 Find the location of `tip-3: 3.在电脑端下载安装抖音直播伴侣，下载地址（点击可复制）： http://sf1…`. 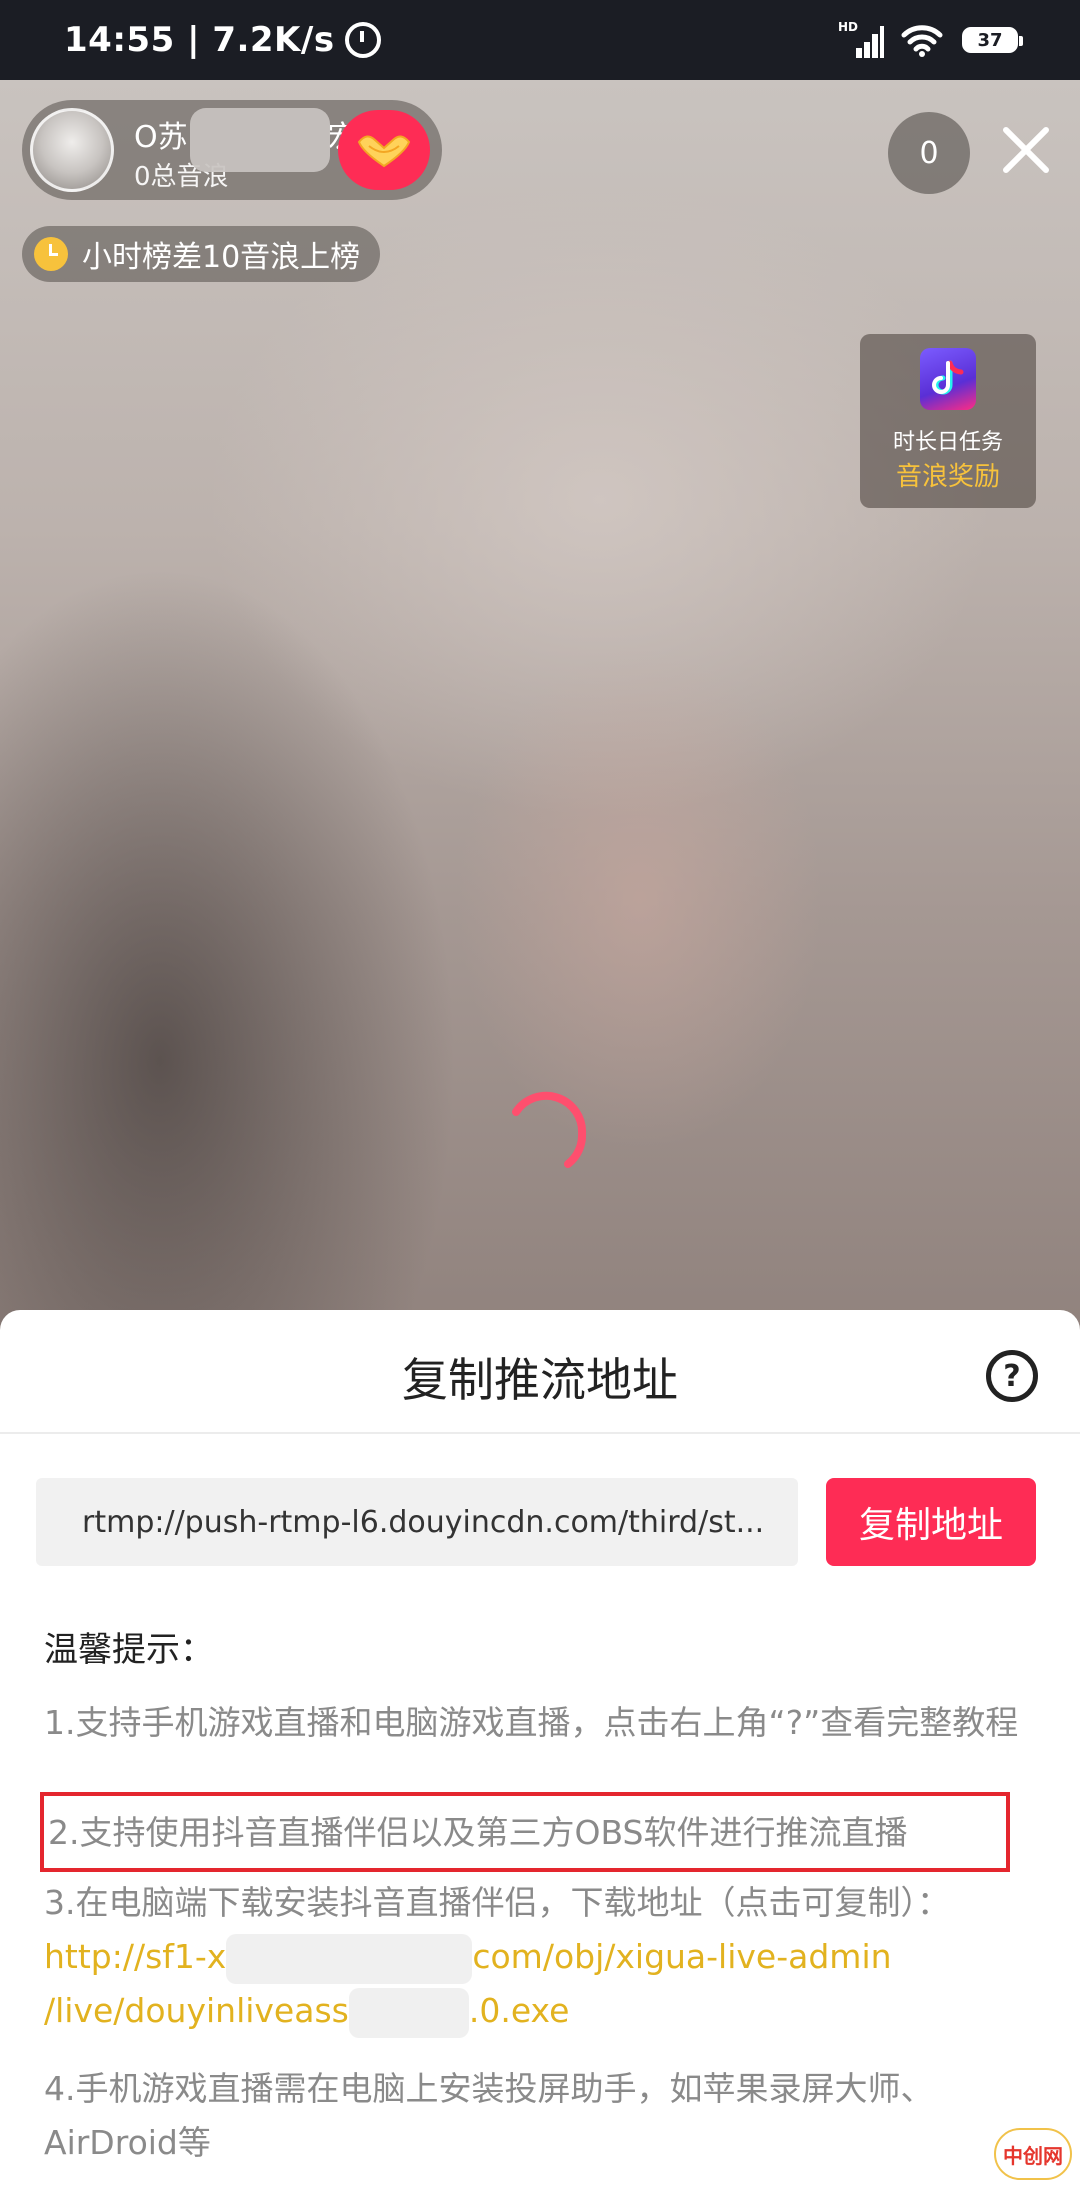

tip-3: 3.在电脑端下载安装抖音直播伴侣，下载地址（点击可复制）： http://sf1… is located at coordinates (537, 1957).